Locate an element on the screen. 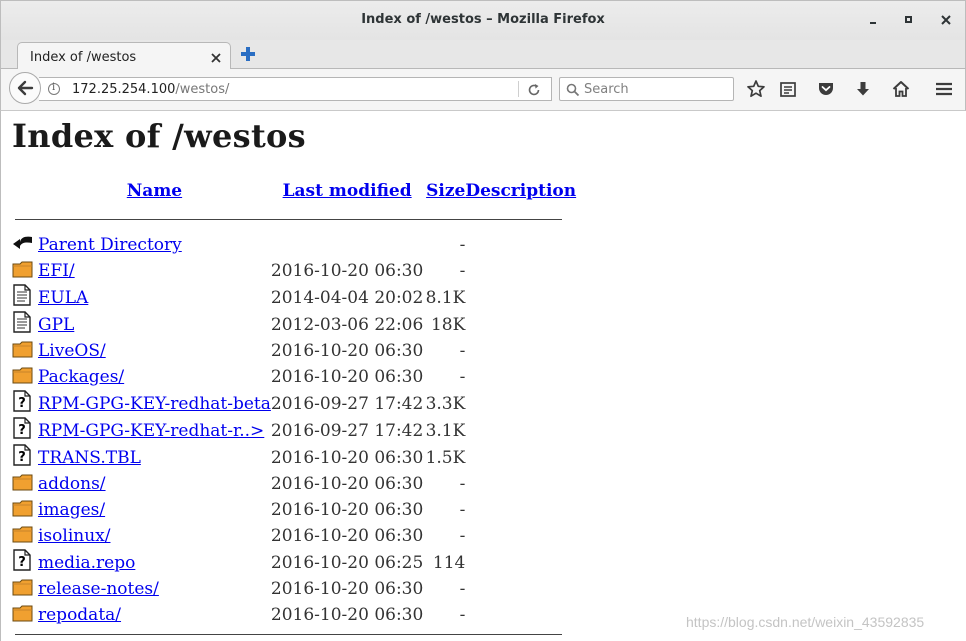 This screenshot has width=966, height=641. table-row: isolinux/2016-10-20 06:30 - is located at coordinates (294, 536).